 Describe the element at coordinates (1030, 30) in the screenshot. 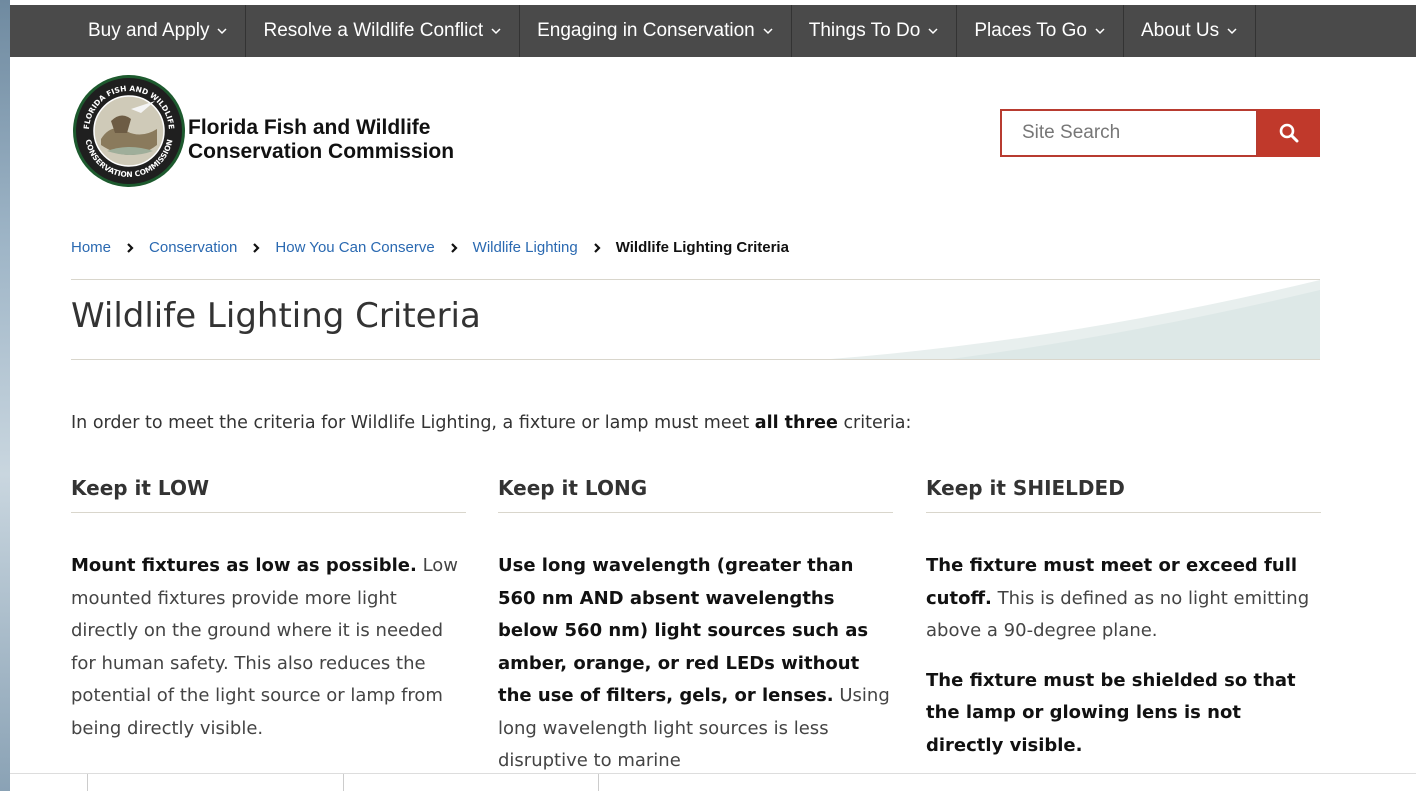

I see `nav-item-label: Places To Go` at that location.